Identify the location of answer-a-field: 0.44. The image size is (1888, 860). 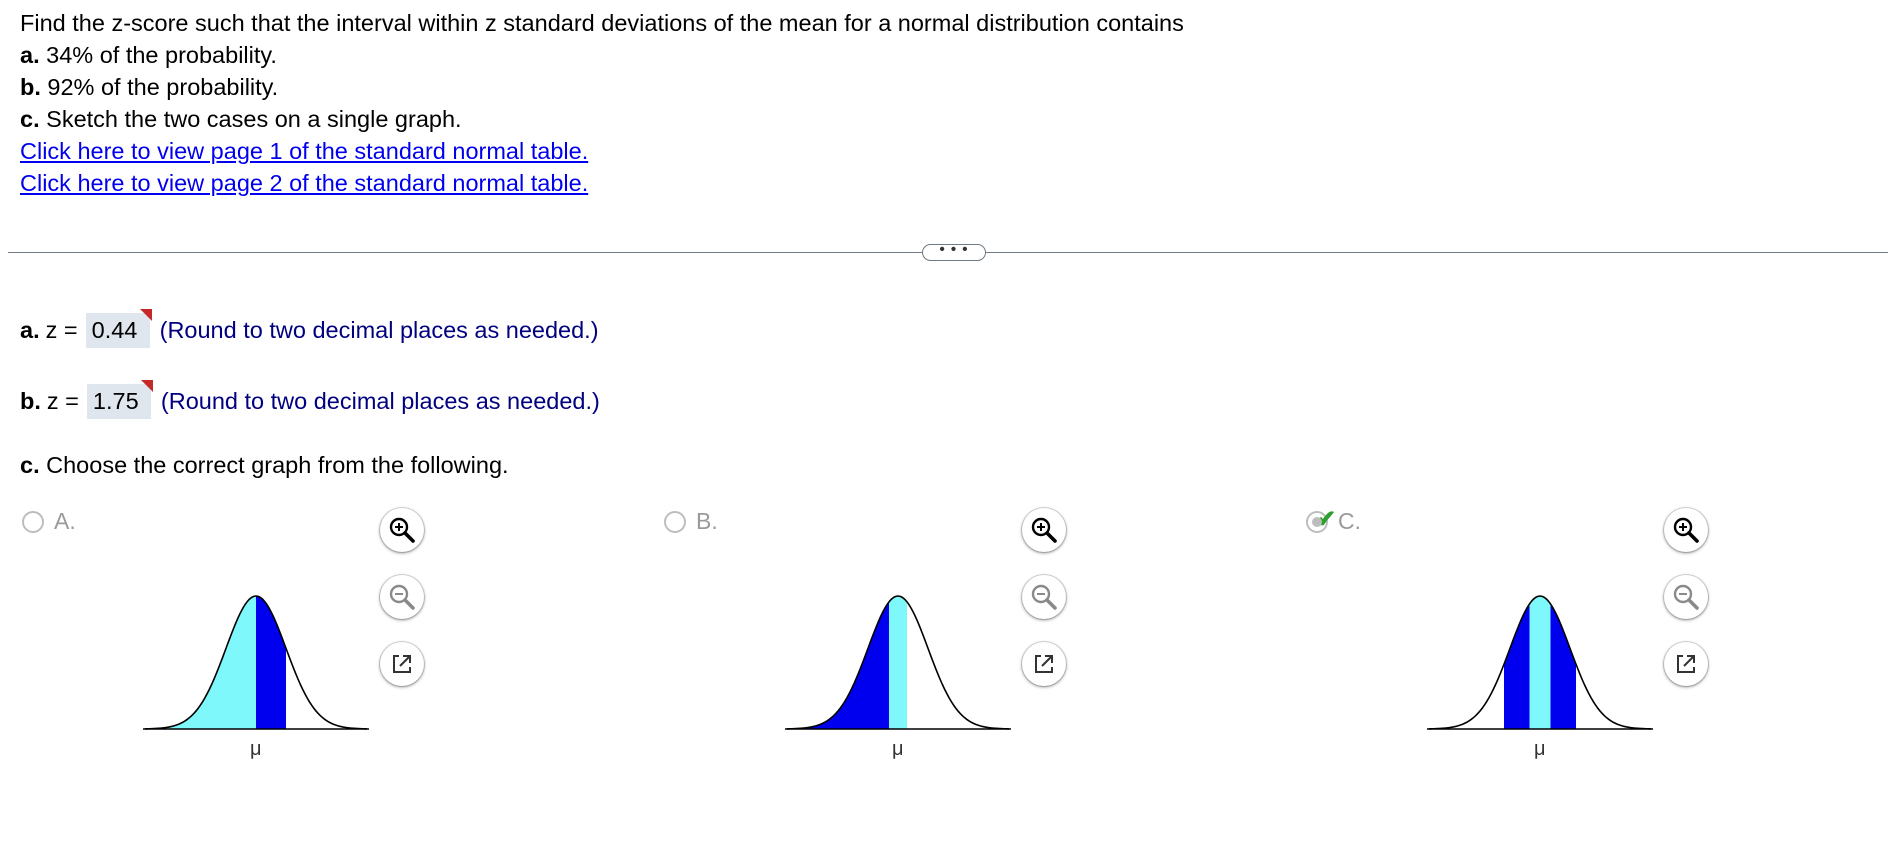
(118, 328).